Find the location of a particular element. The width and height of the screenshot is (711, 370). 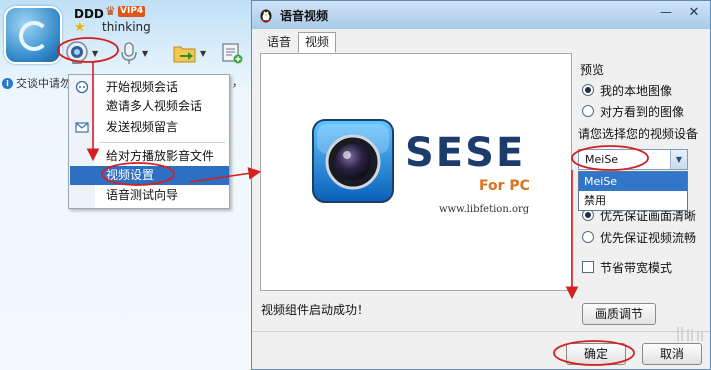

more-tools-button is located at coordinates (234, 53).